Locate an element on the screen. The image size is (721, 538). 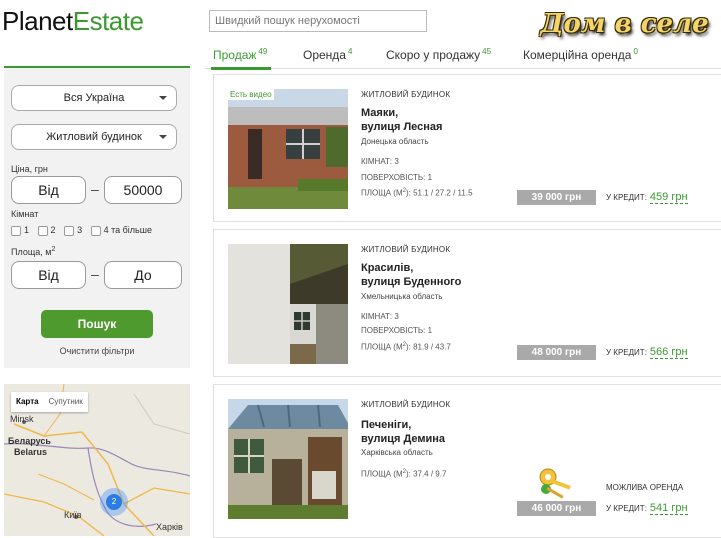
tab-sale: Продаж 49 is located at coordinates (241, 58).